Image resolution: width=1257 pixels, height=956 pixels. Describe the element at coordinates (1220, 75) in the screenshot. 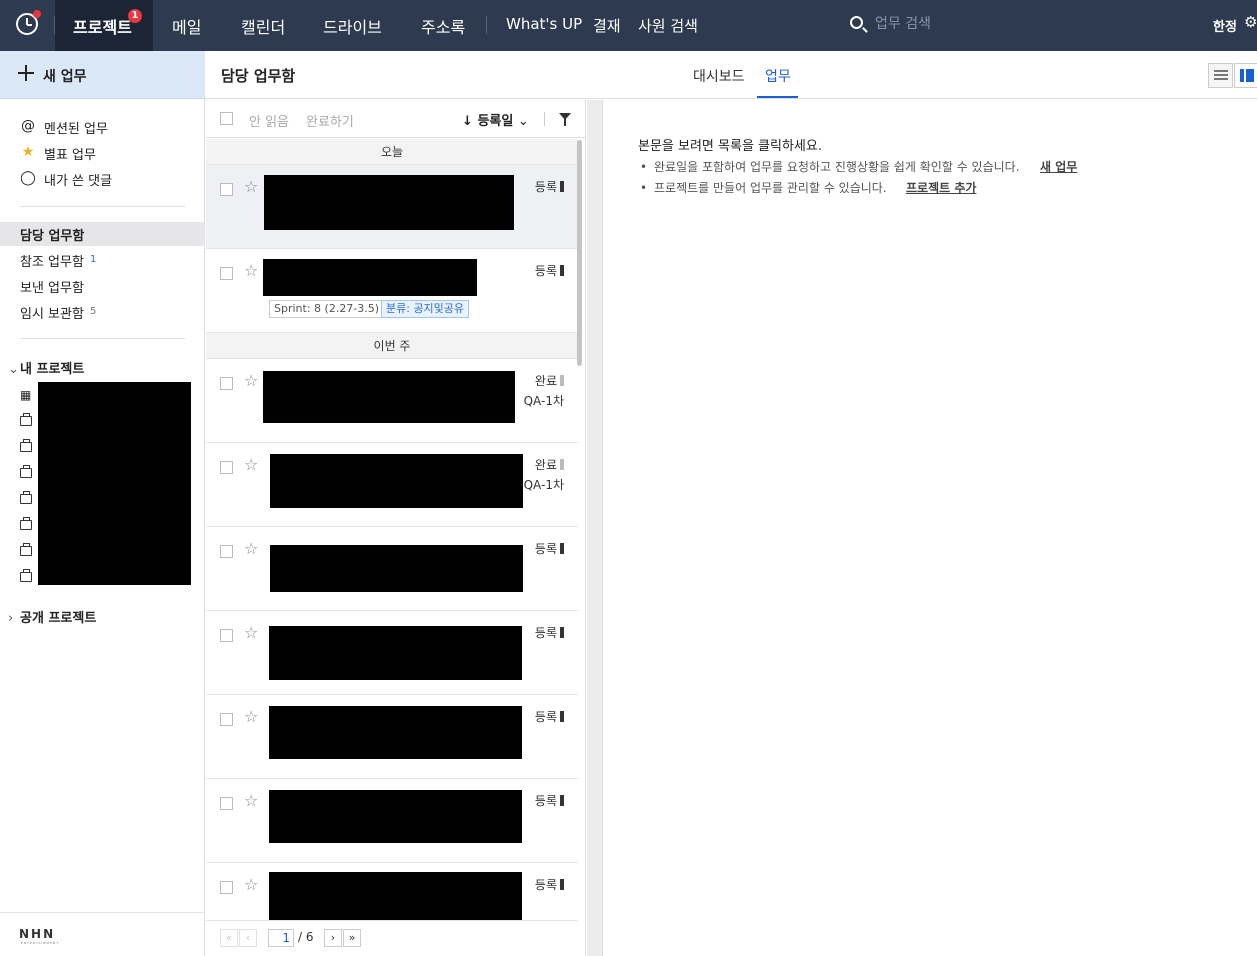

I see `list-view-button` at that location.